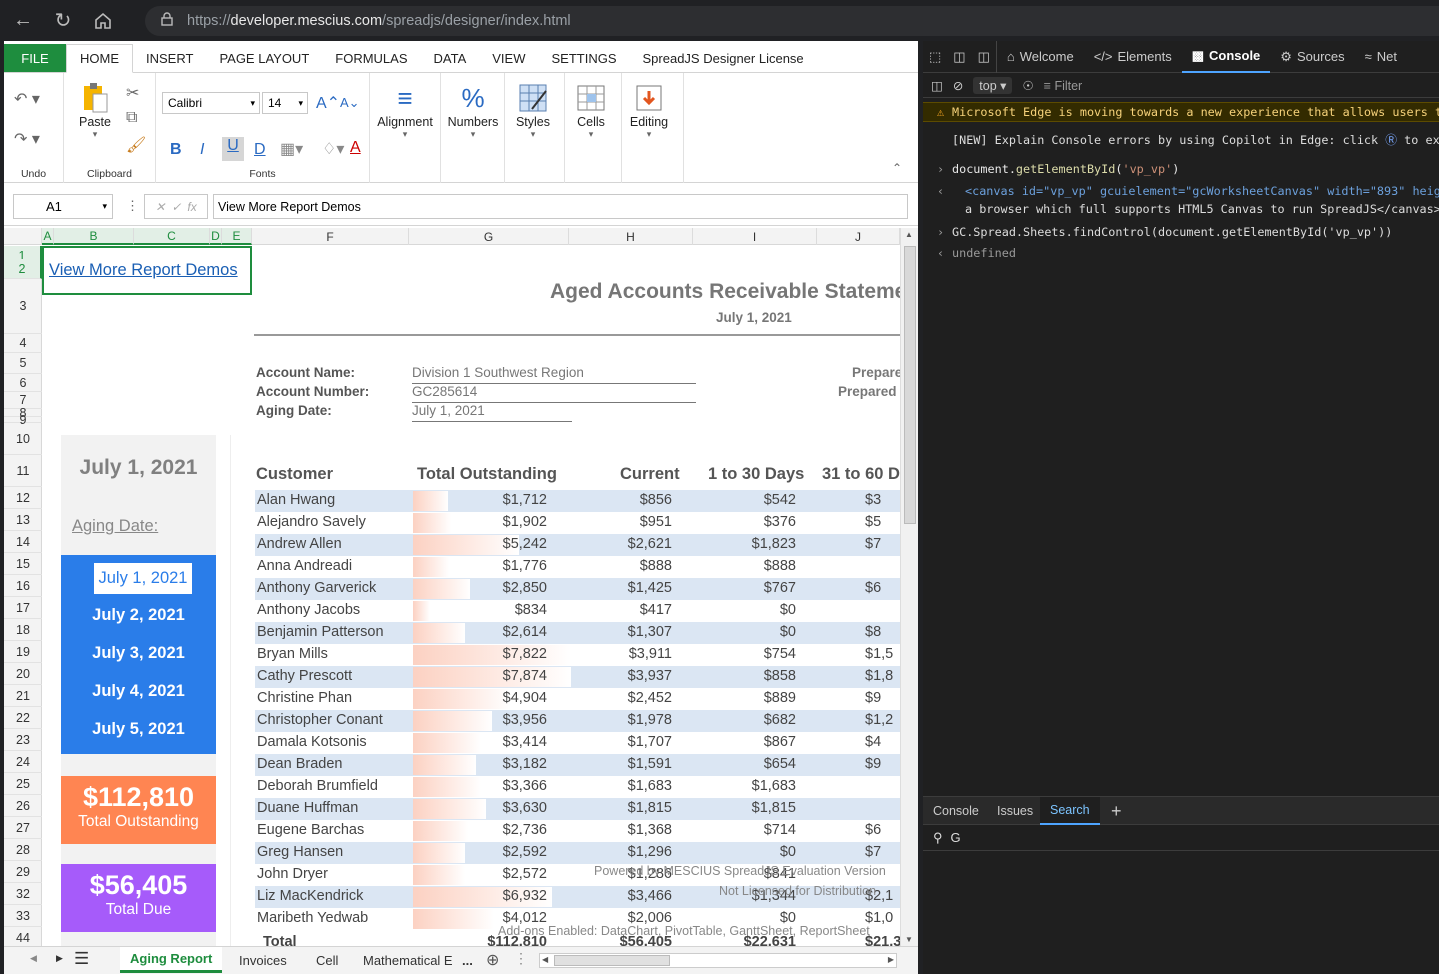 The width and height of the screenshot is (1439, 974). I want to click on italic-icon: I, so click(202, 150).